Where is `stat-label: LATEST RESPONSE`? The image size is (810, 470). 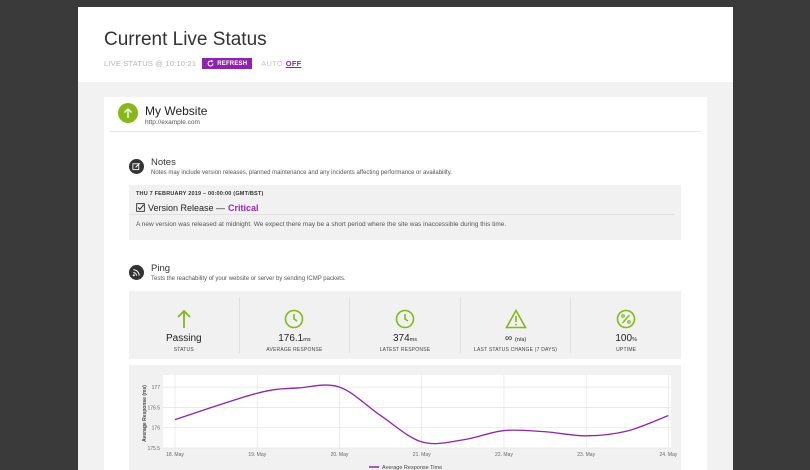 stat-label: LATEST RESPONSE is located at coordinates (405, 350).